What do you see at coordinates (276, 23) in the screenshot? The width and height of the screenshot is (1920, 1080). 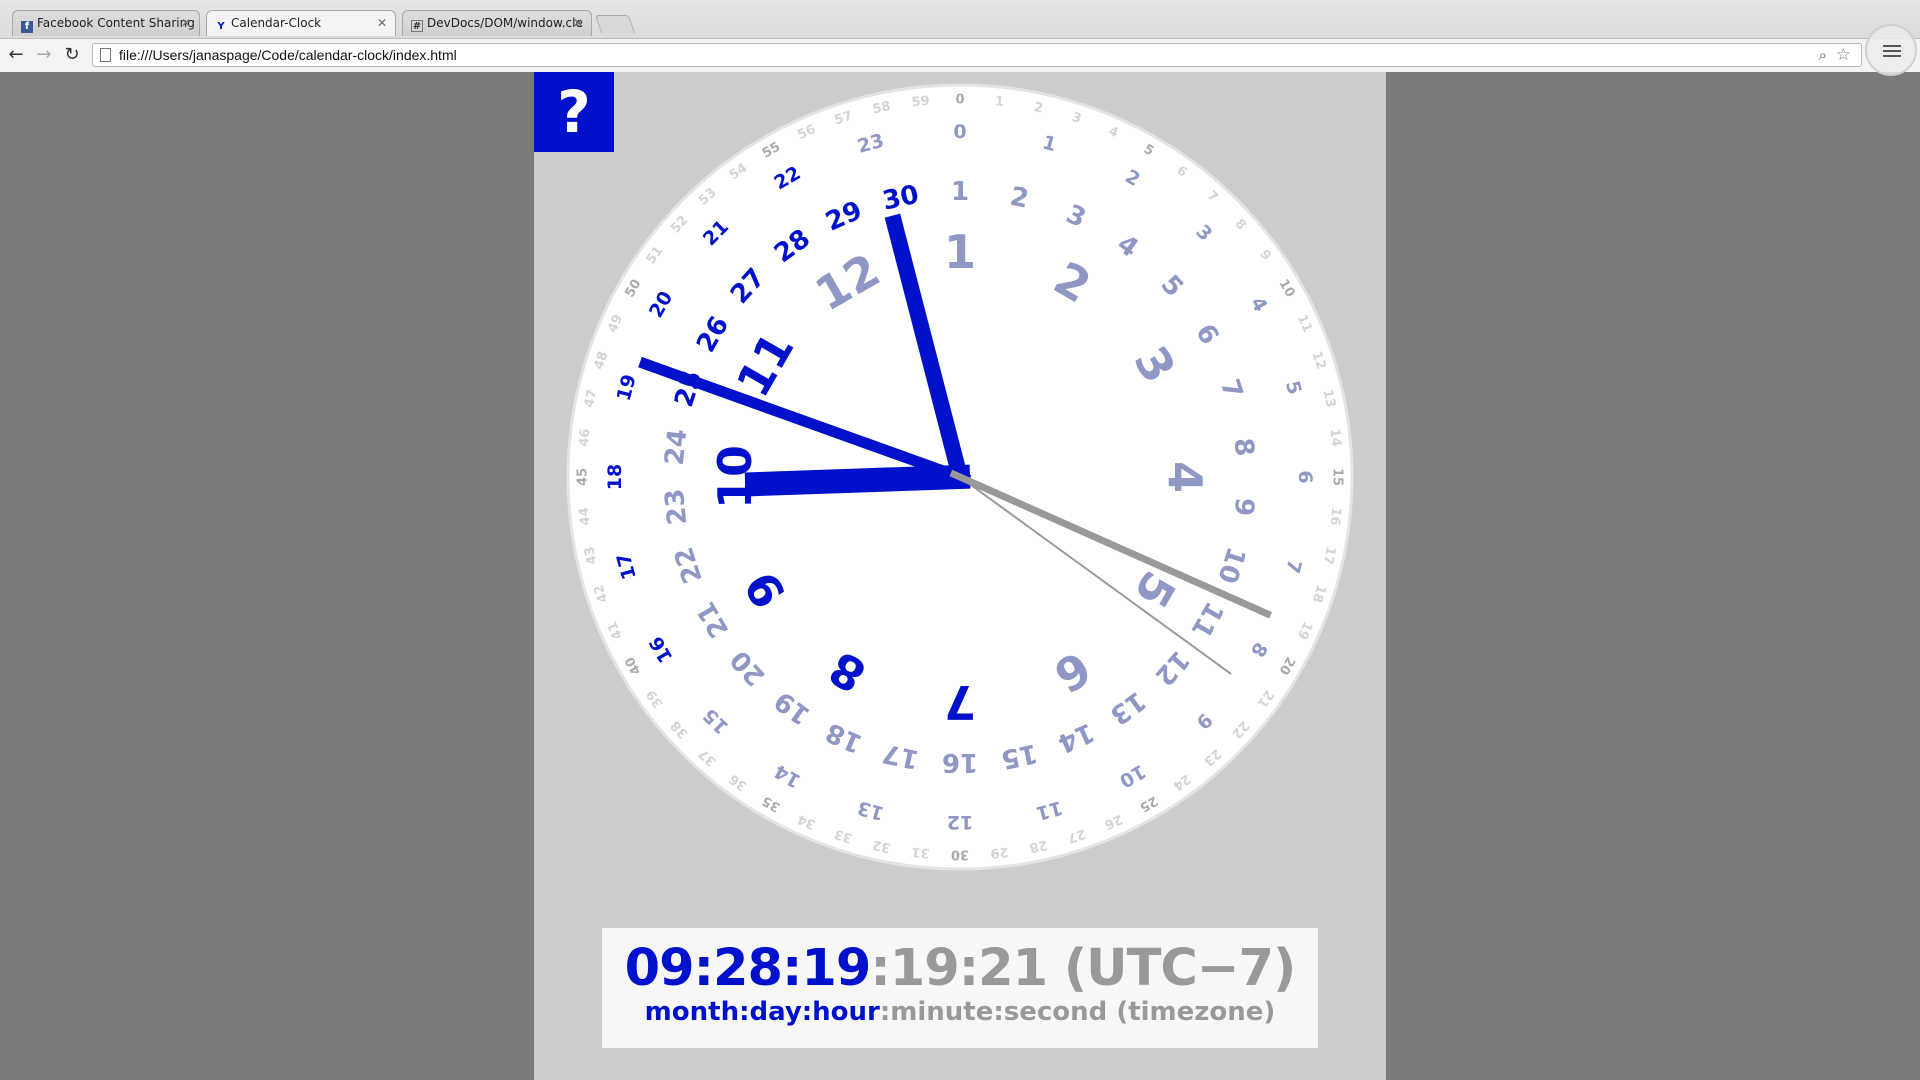 I see `tab-title: Calendar-Clock` at bounding box center [276, 23].